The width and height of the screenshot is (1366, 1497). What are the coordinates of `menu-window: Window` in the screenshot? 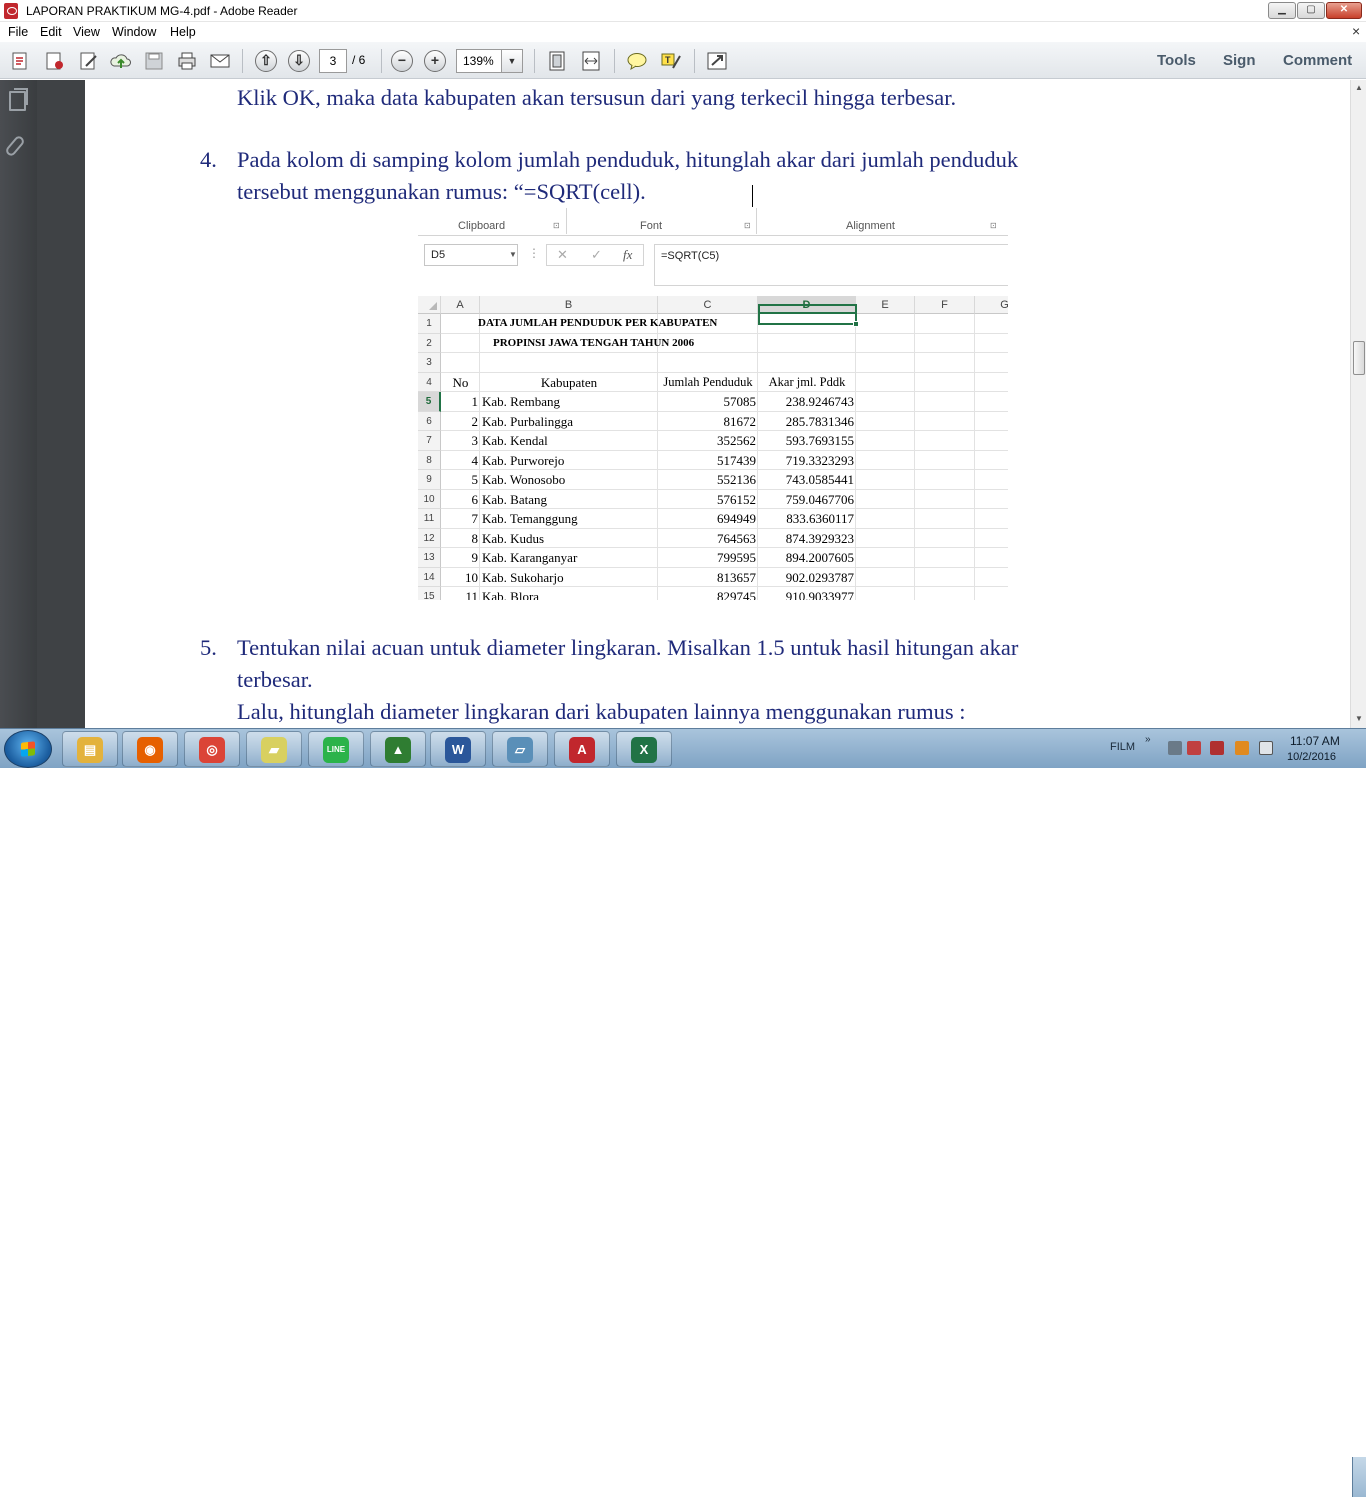 It's located at (134, 32).